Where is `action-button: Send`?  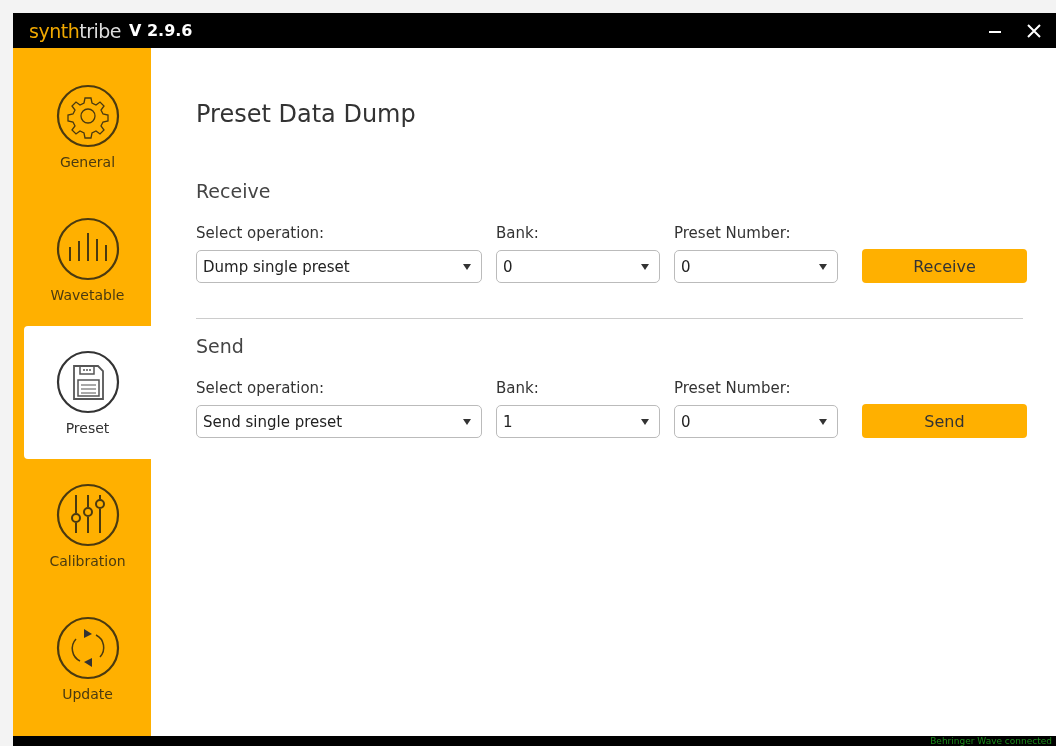
action-button: Send is located at coordinates (944, 421).